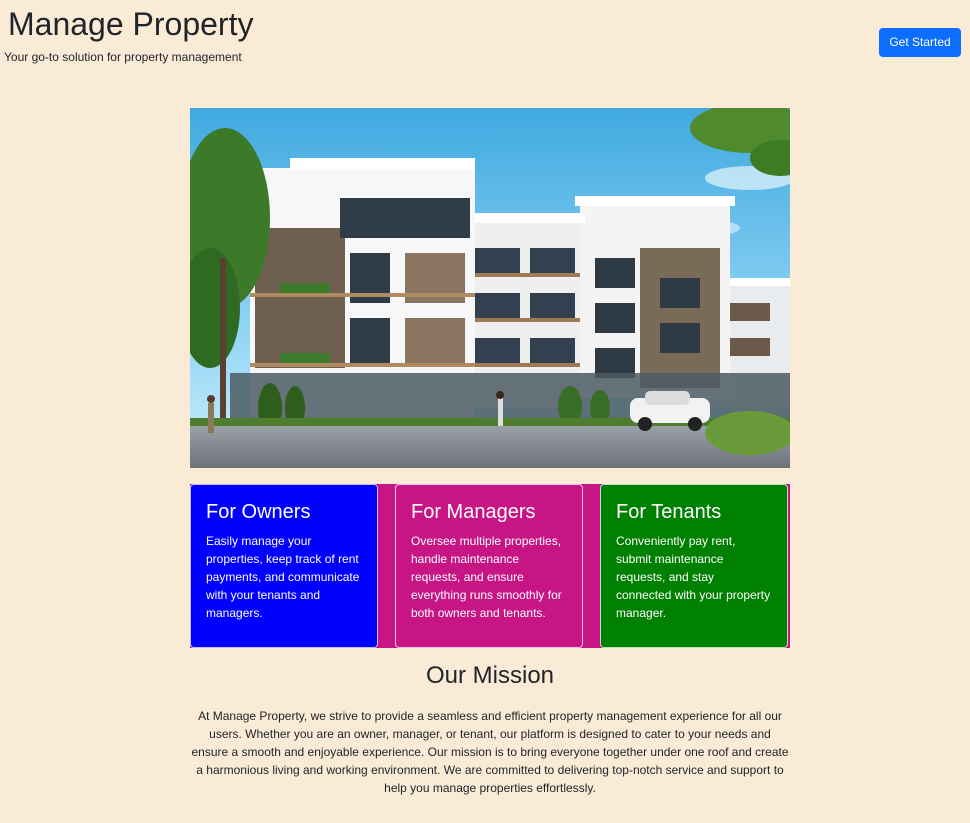  Describe the element at coordinates (258, 512) in the screenshot. I see `card-owners-title: For Owners` at that location.